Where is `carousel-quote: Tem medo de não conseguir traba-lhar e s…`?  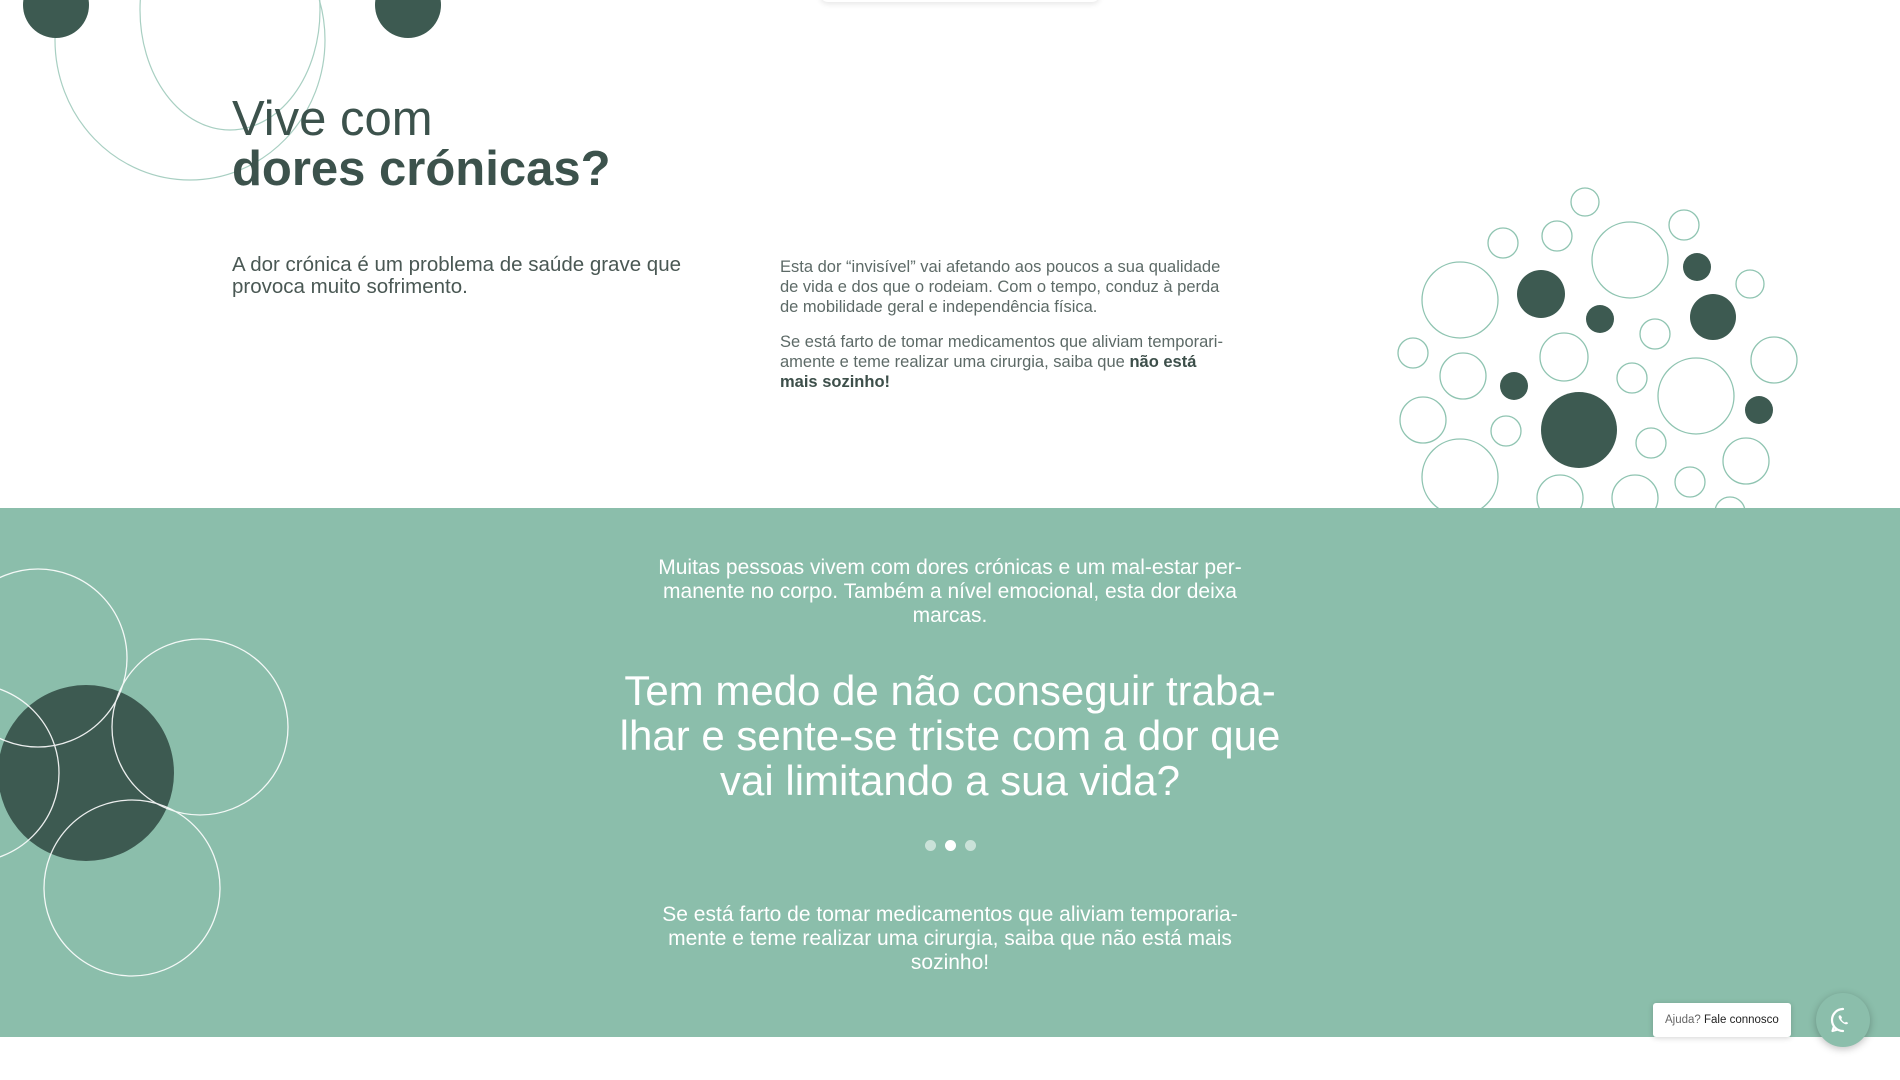 carousel-quote: Tem medo de não conseguir traba-lhar e s… is located at coordinates (950, 735).